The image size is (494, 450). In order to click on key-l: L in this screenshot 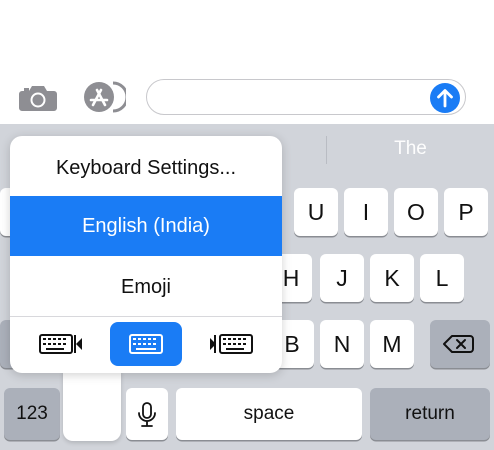, I will do `click(442, 278)`.